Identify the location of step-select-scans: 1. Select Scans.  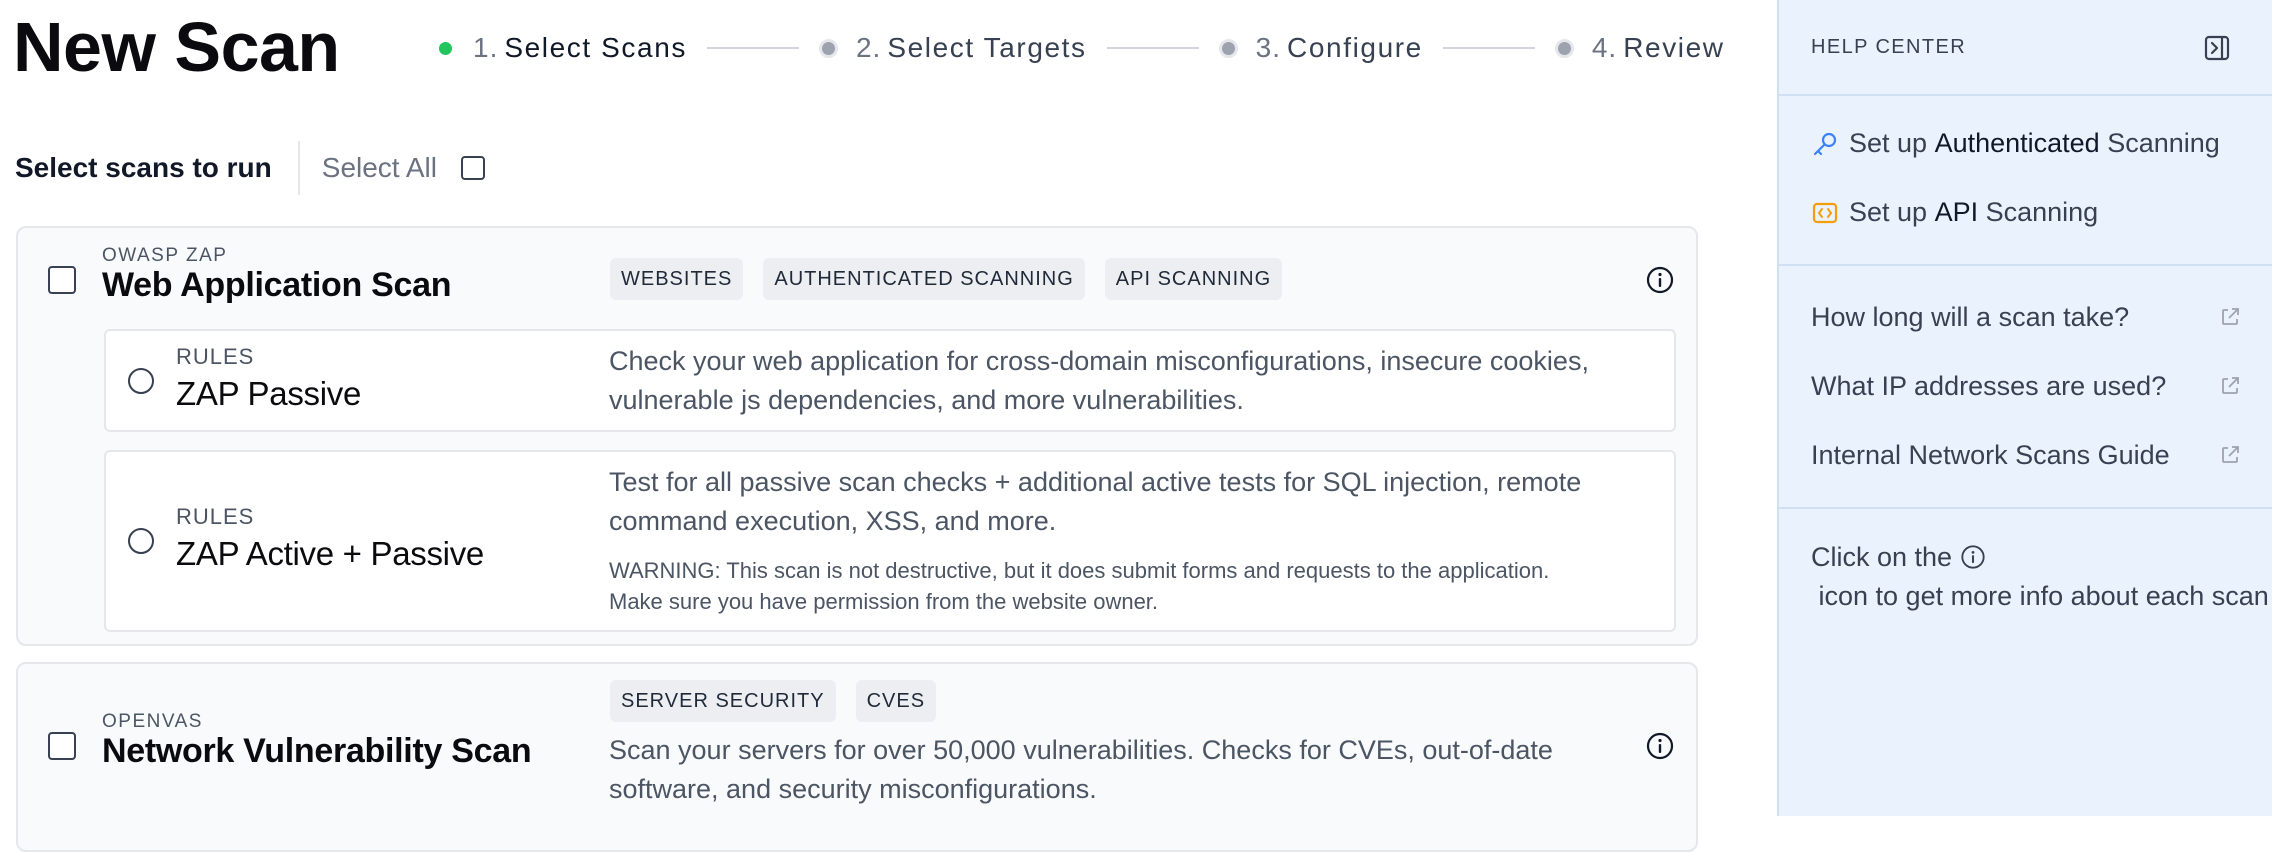
(561, 48).